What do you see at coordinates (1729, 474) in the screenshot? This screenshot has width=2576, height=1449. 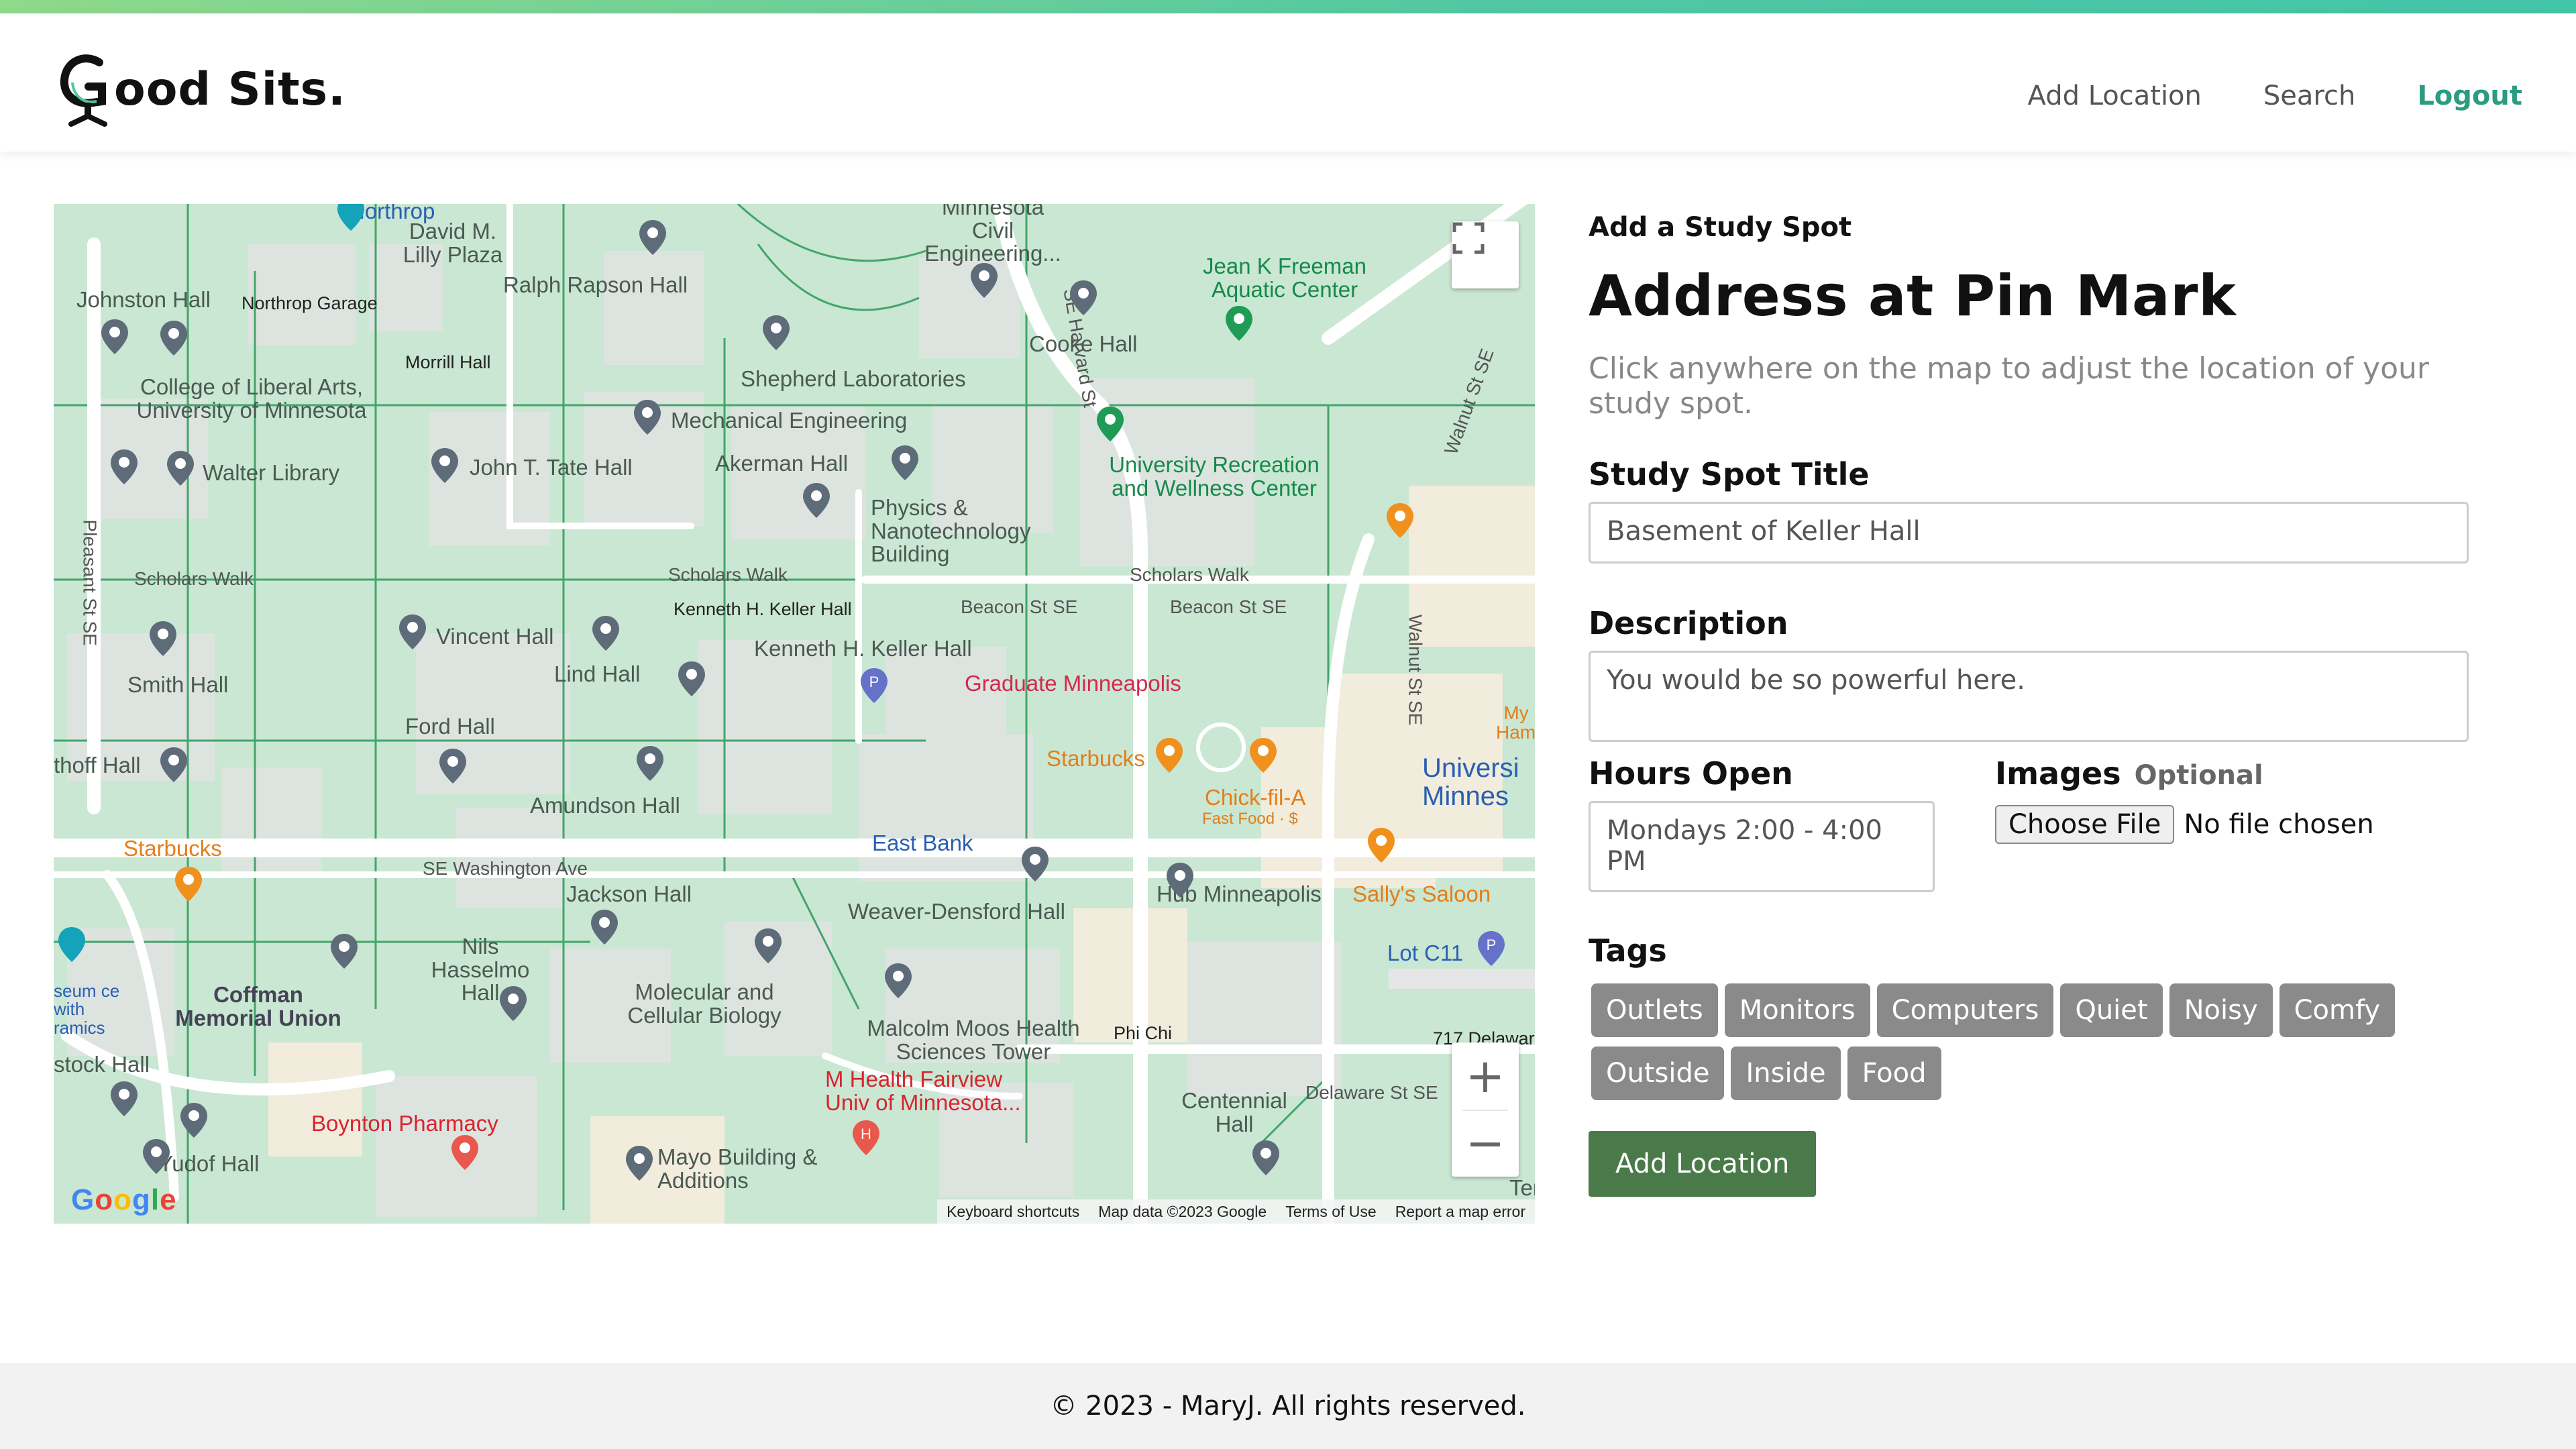 I see `title-label: Study Spot Title` at bounding box center [1729, 474].